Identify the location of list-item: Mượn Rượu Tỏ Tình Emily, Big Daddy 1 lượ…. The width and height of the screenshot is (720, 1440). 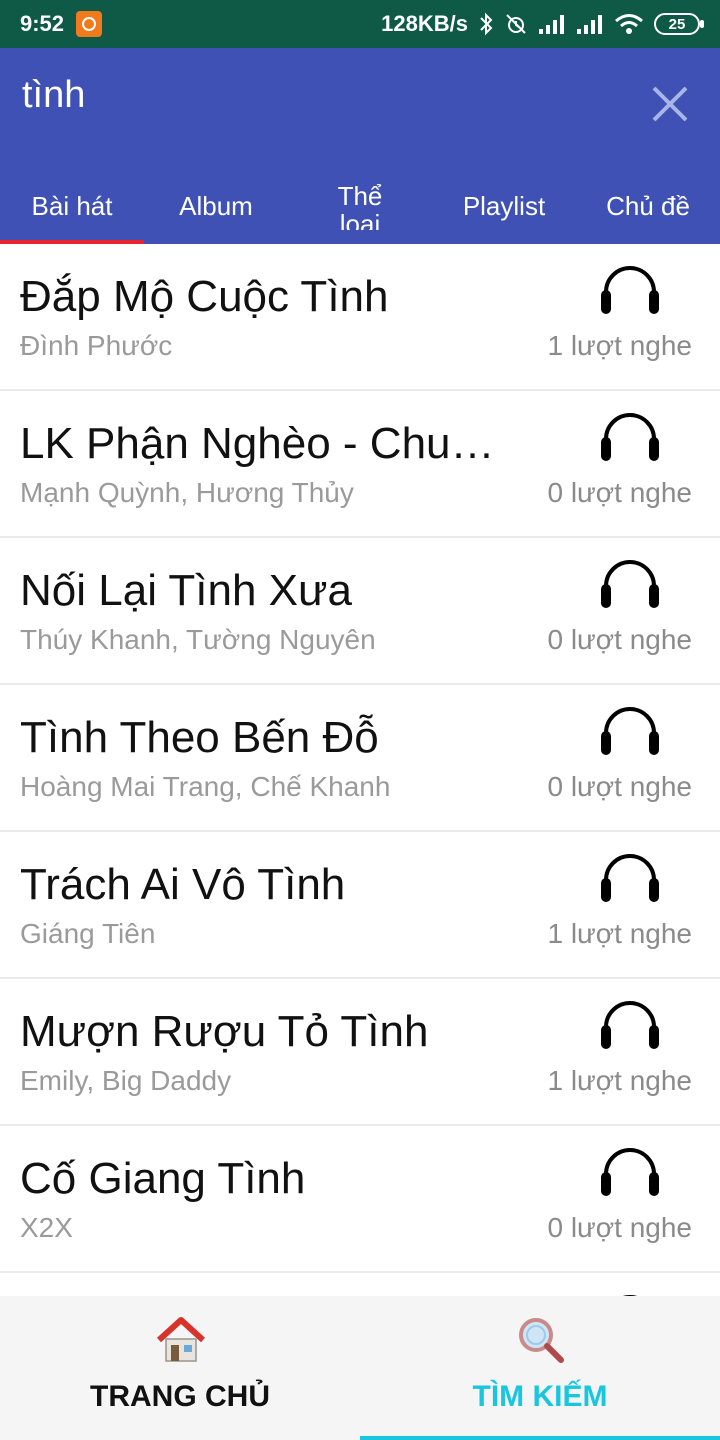
(360, 1051).